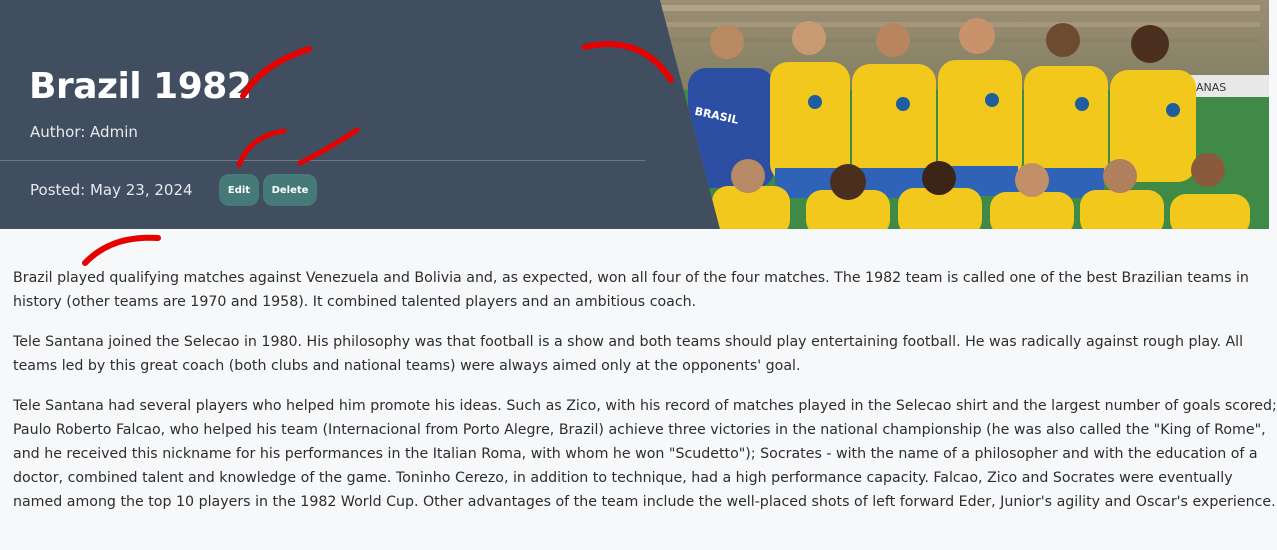 The height and width of the screenshot is (550, 1277). I want to click on post-date: Posted: May 23, 2024, so click(111, 190).